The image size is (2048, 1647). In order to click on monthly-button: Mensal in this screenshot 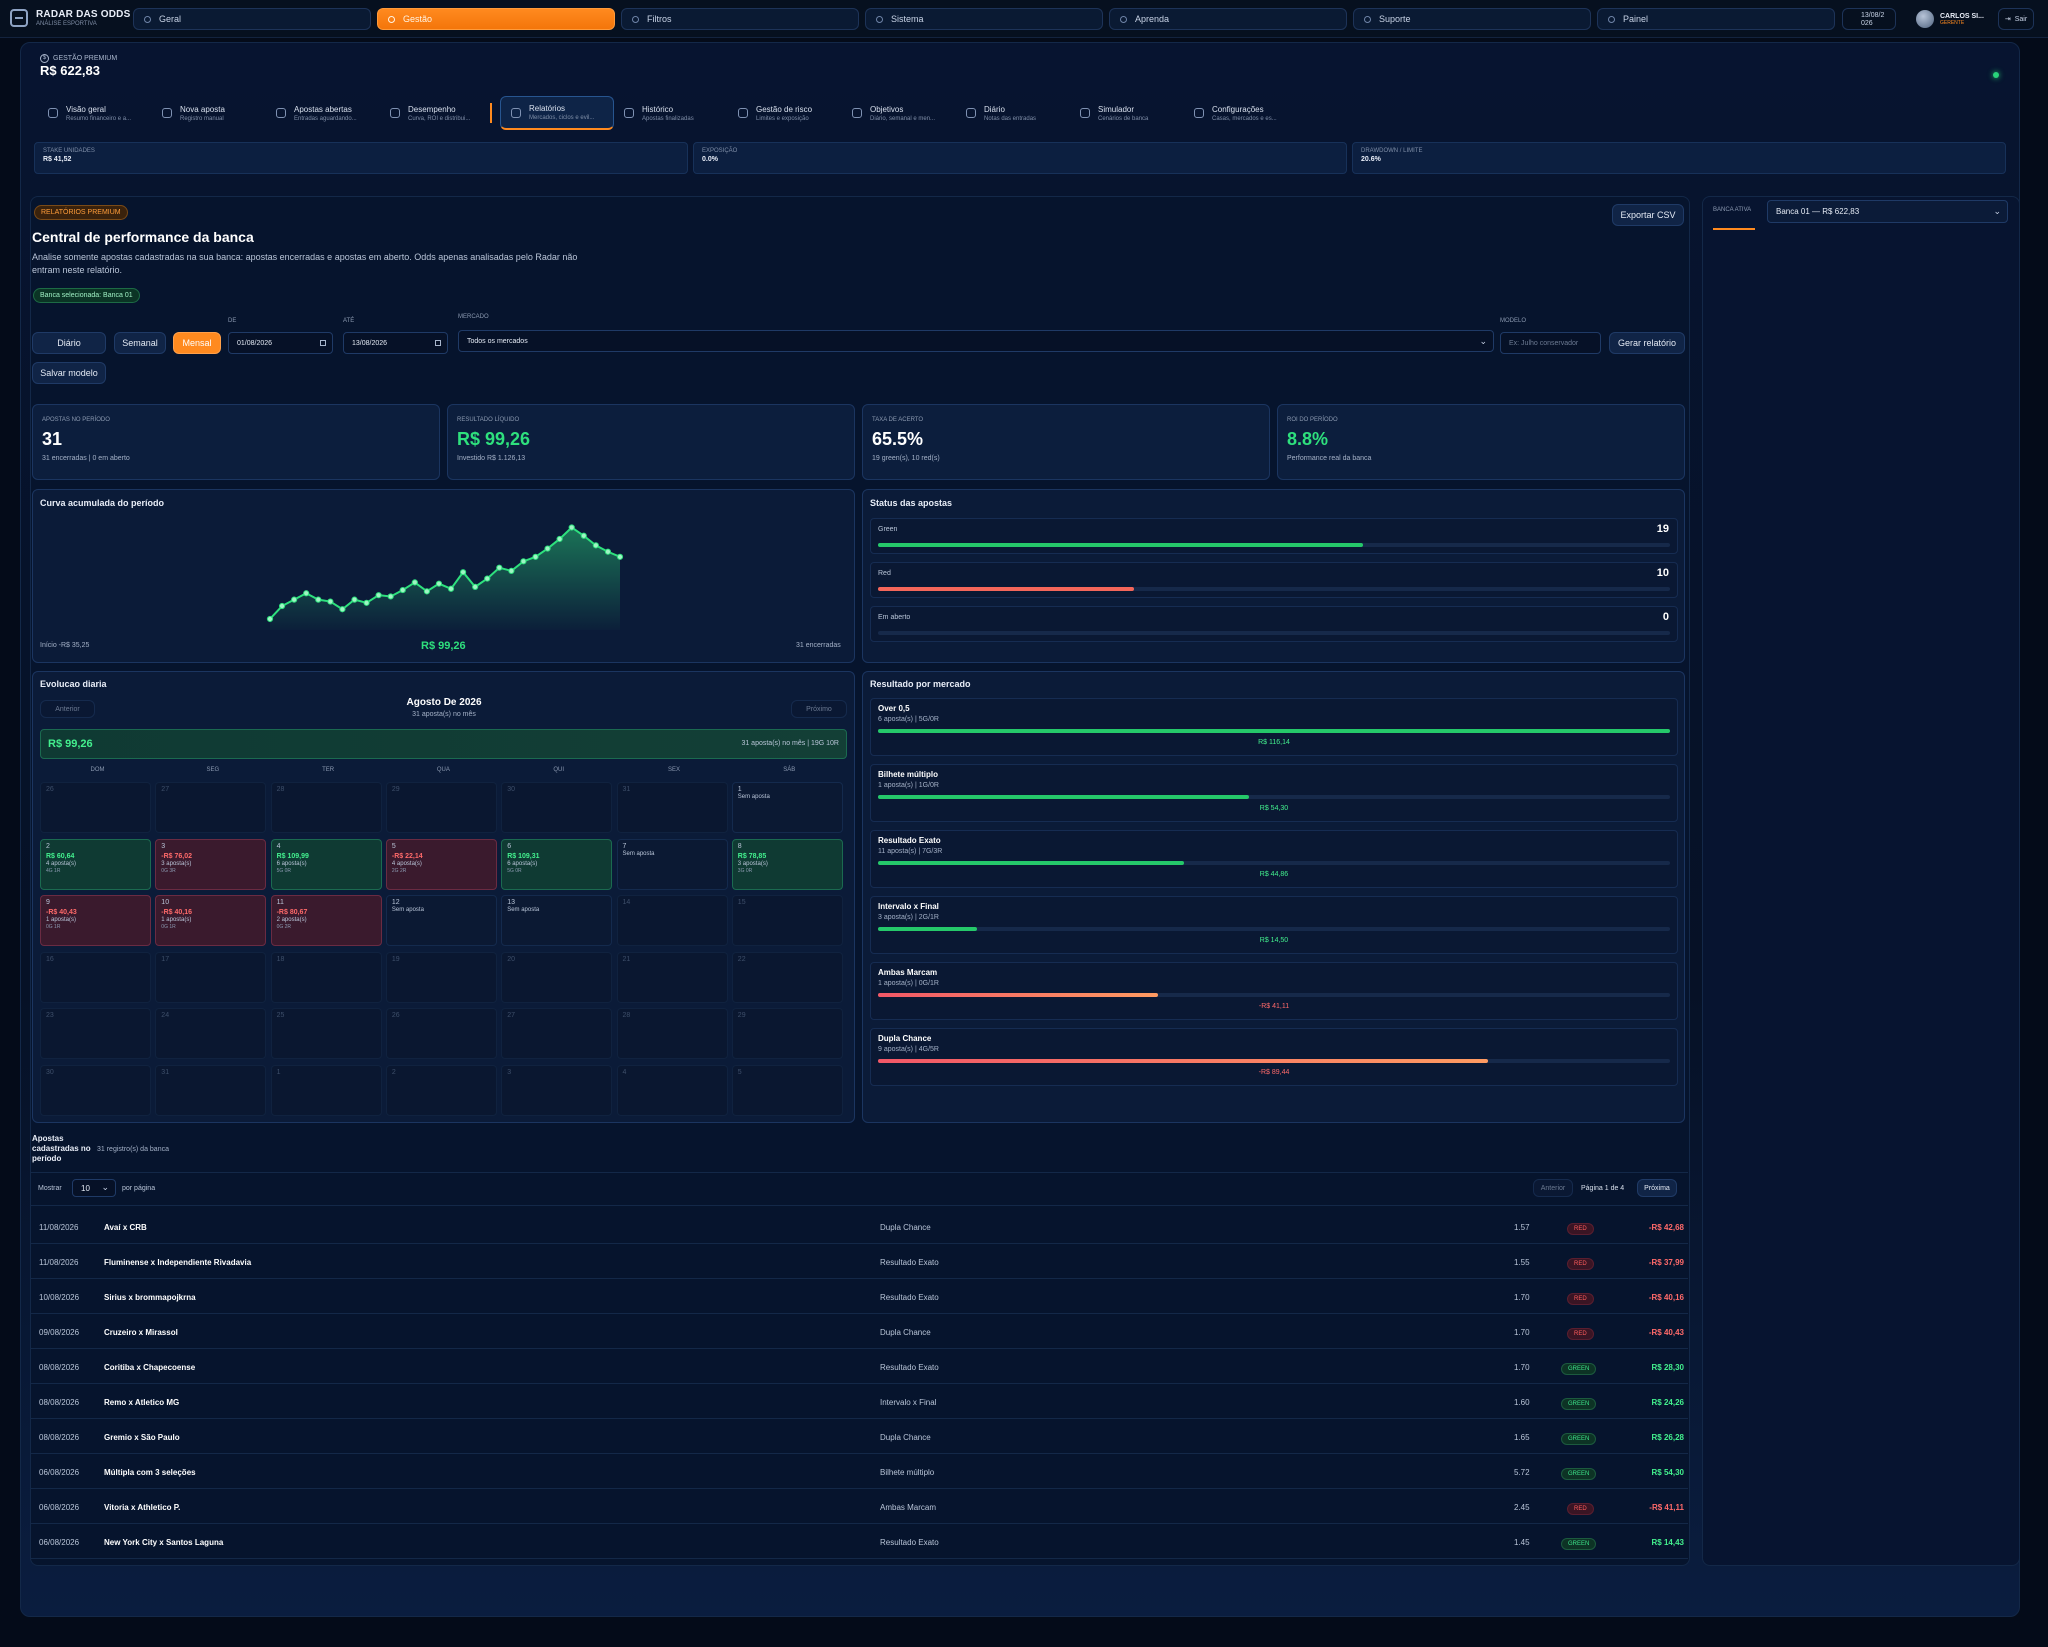, I will do `click(197, 343)`.